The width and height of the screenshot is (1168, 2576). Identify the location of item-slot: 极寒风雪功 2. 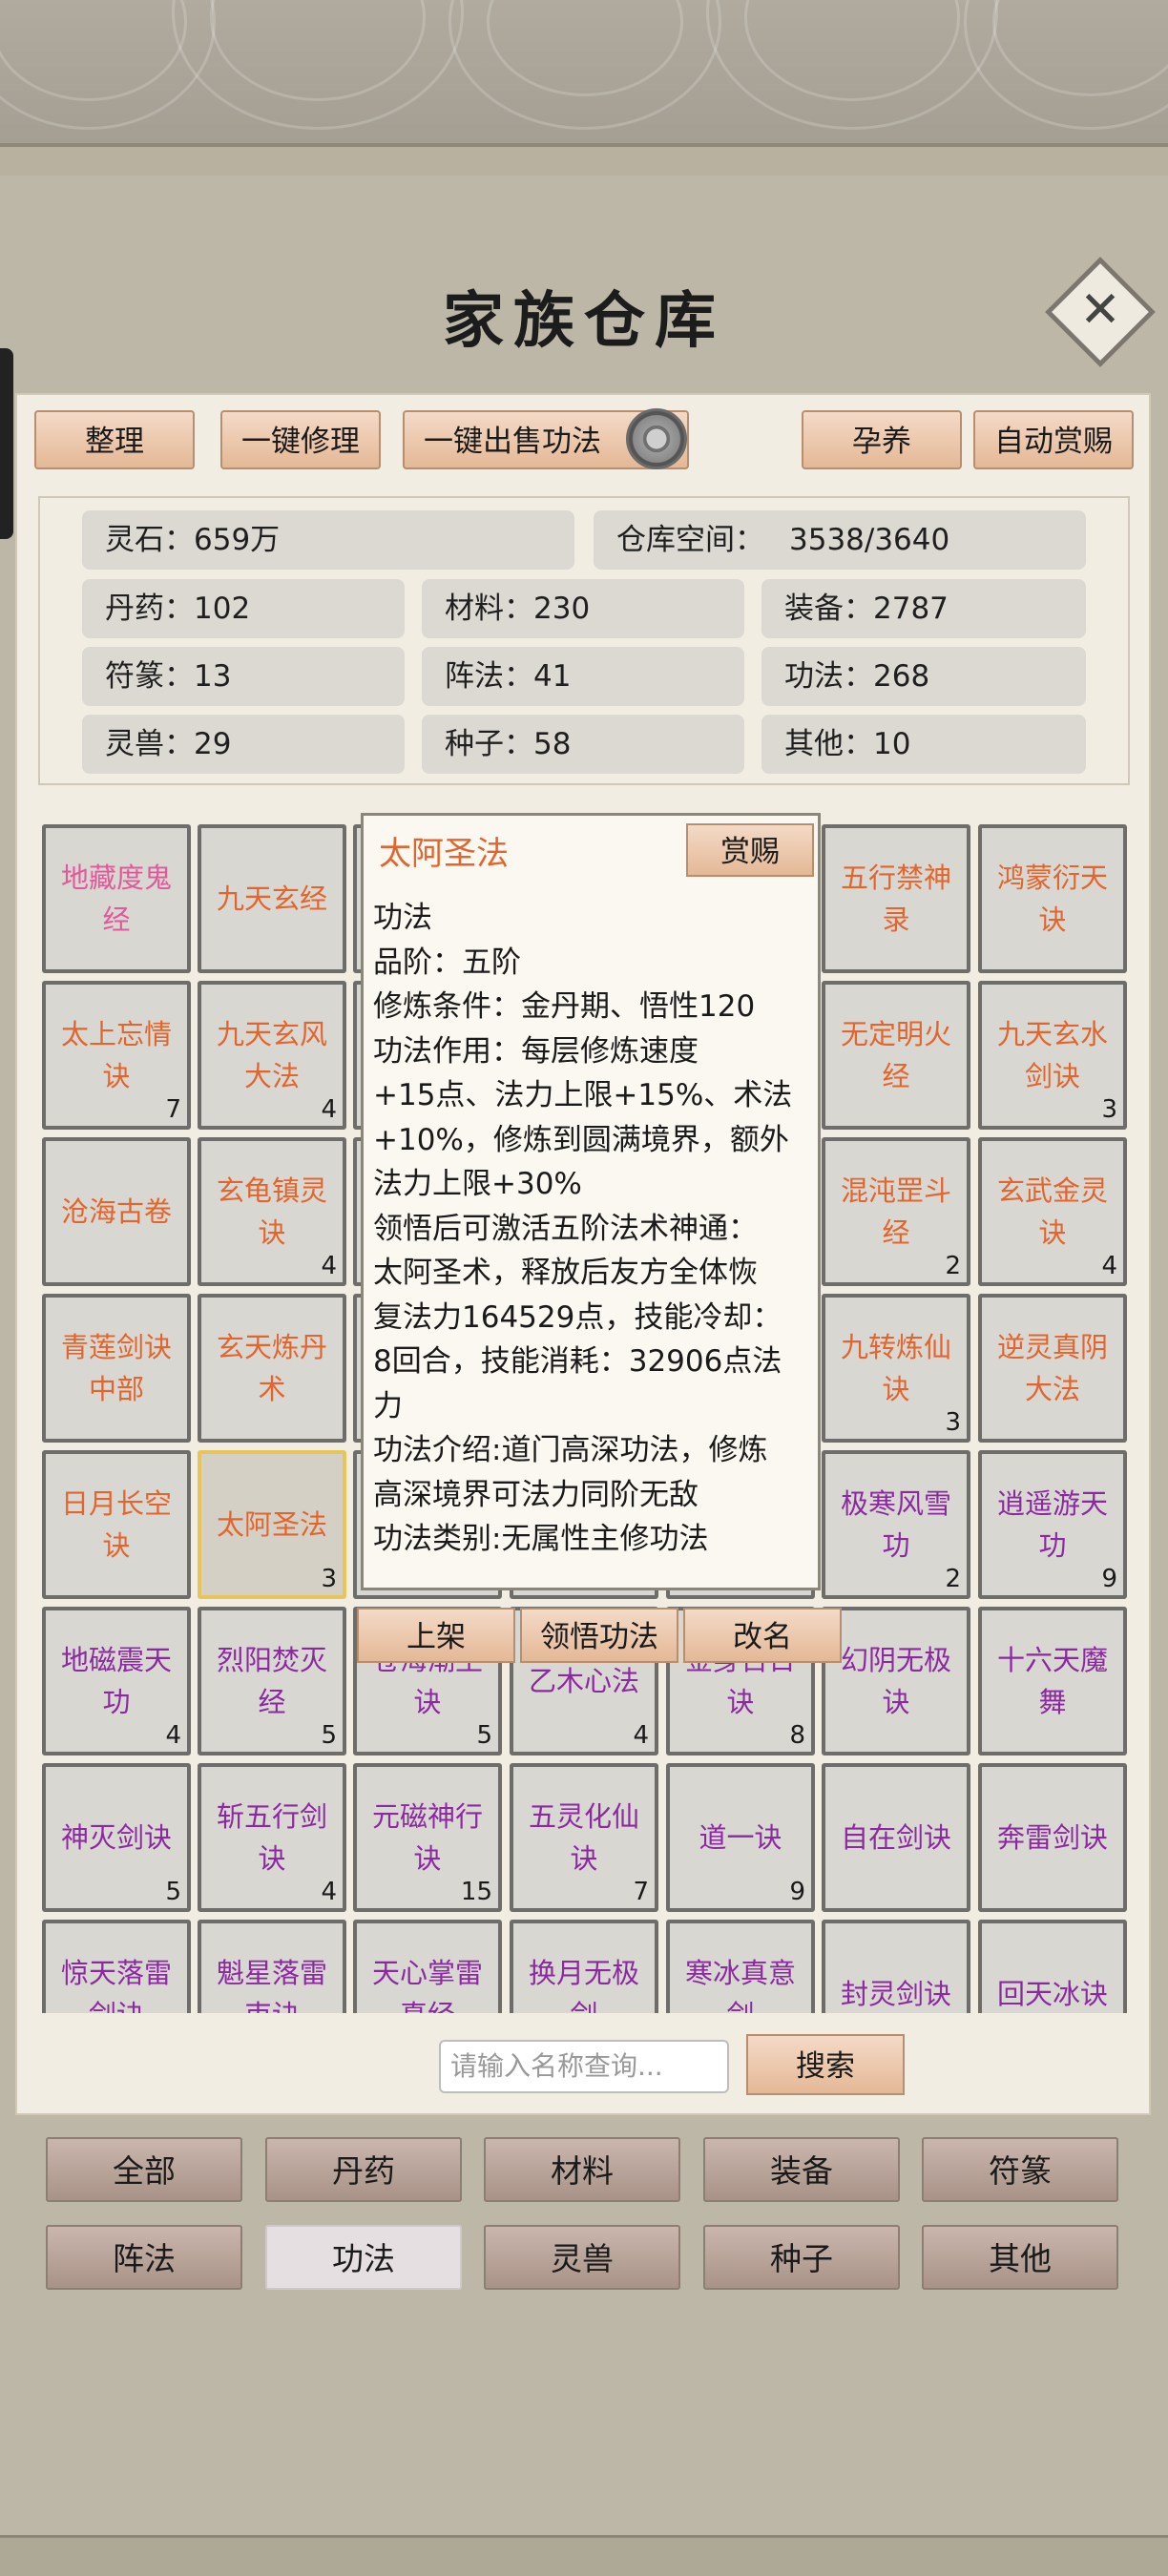
(896, 1524).